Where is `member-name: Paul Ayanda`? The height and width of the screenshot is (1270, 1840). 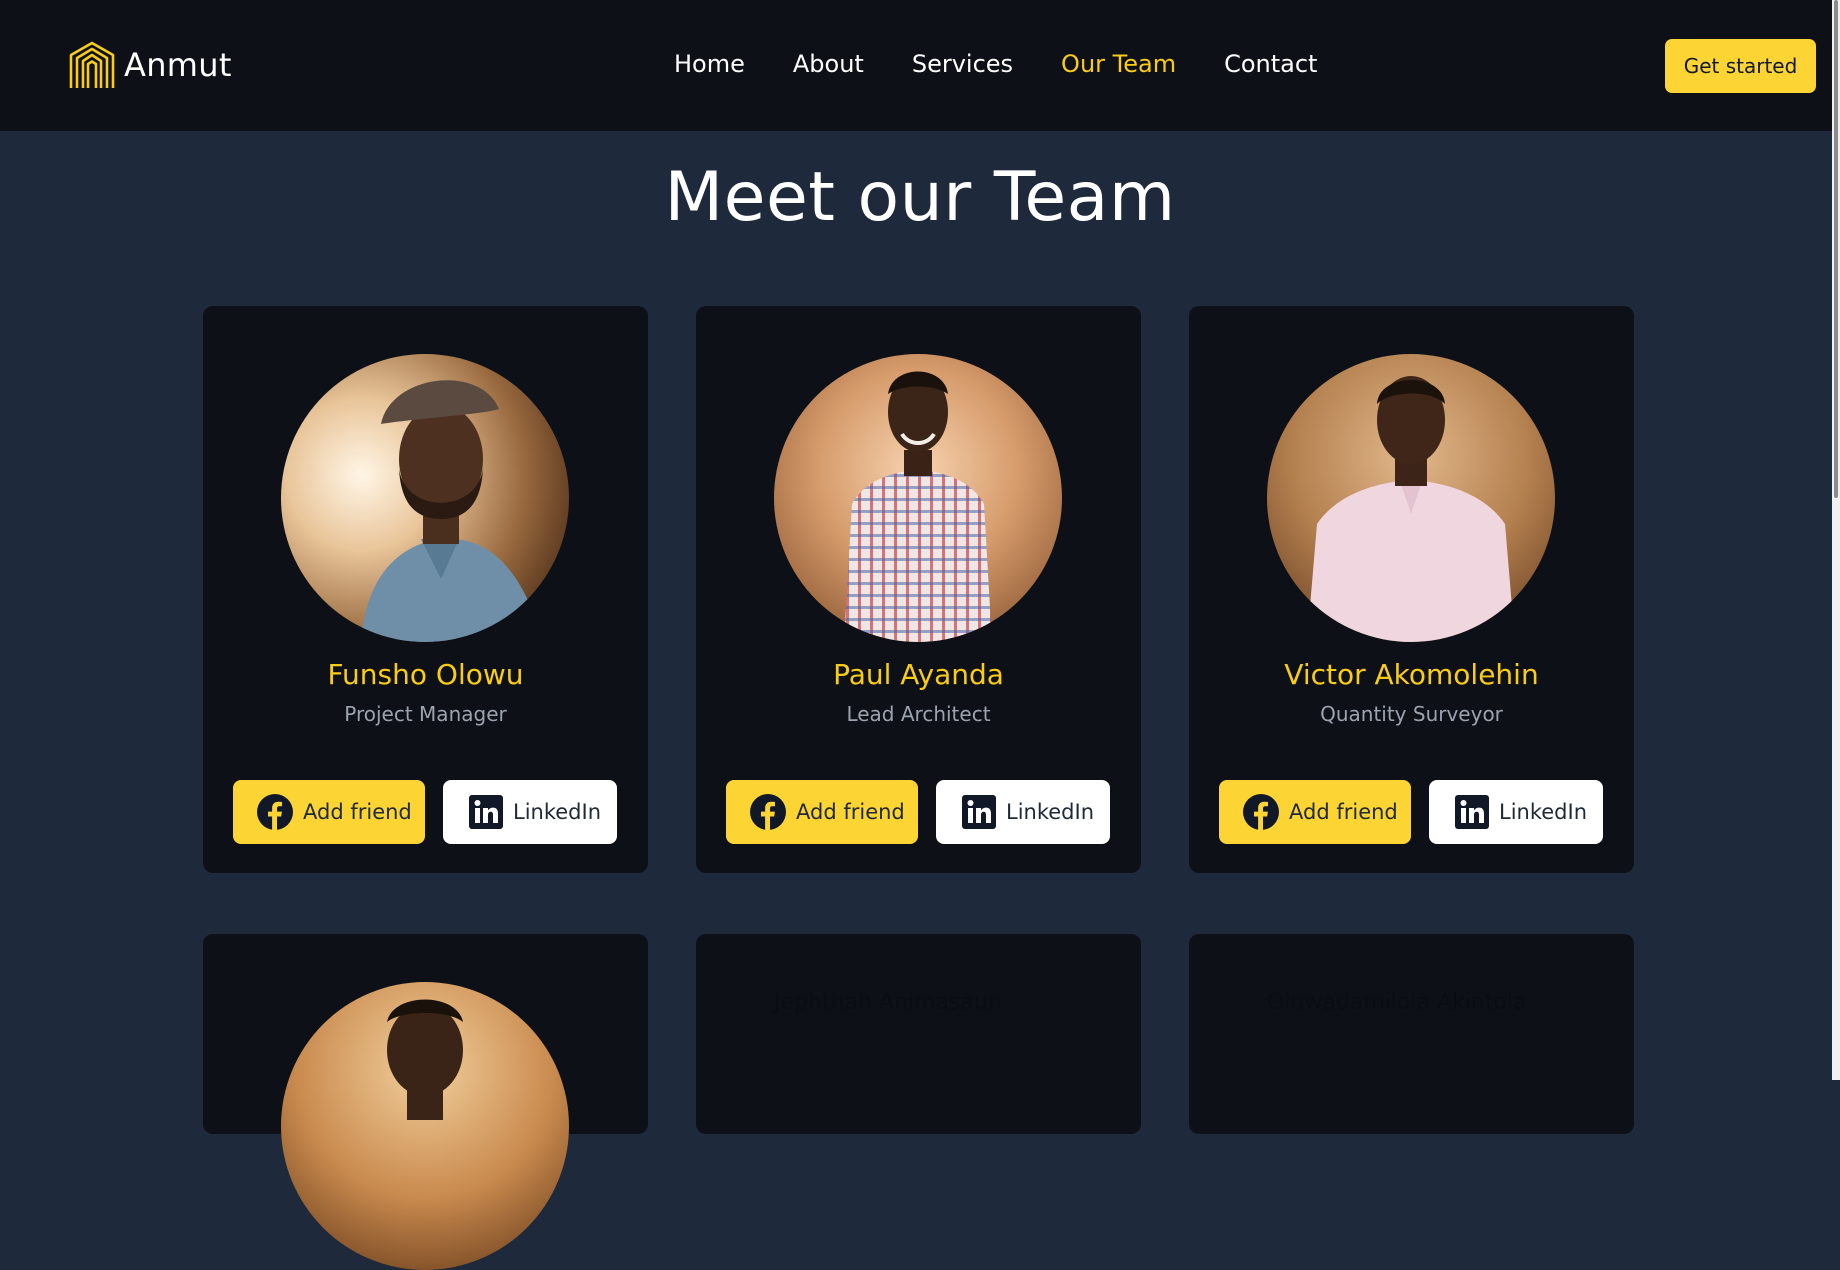 member-name: Paul Ayanda is located at coordinates (918, 674).